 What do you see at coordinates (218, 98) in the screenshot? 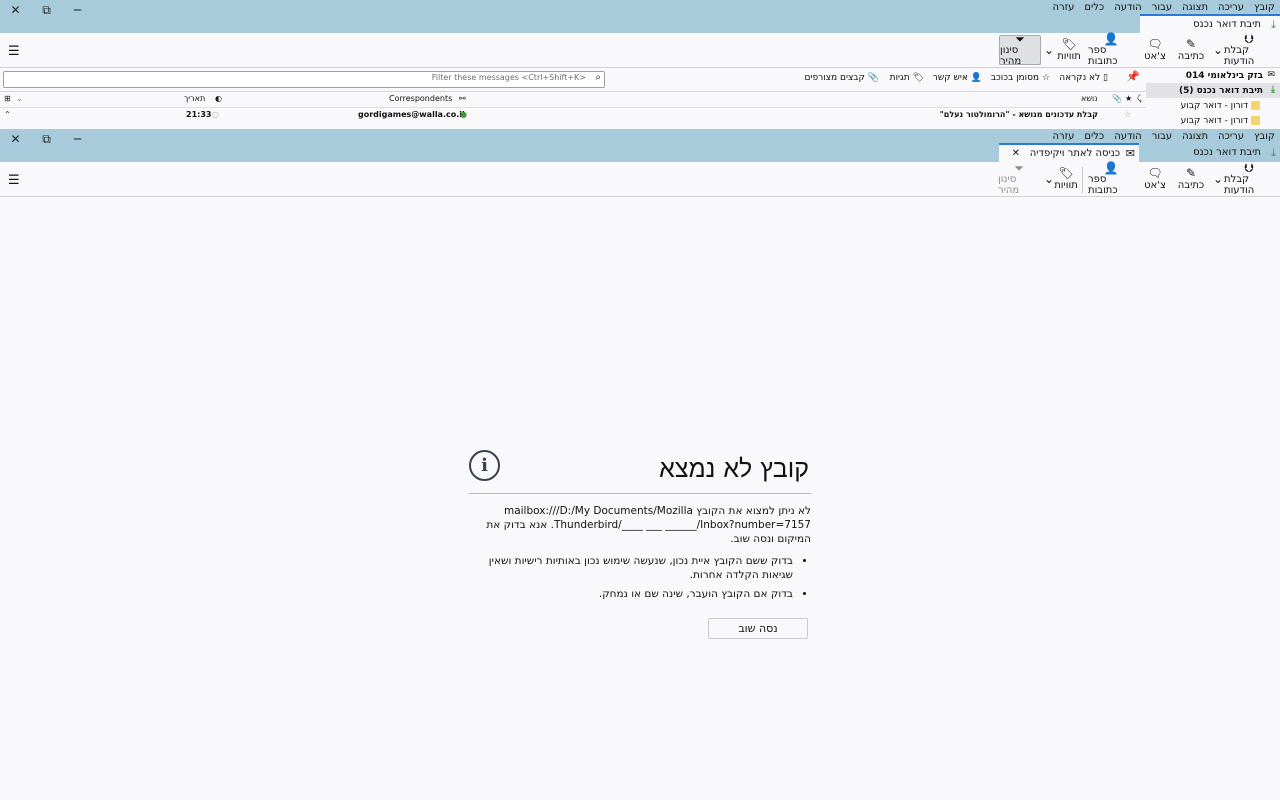
I see `read-column-icon: ◐` at bounding box center [218, 98].